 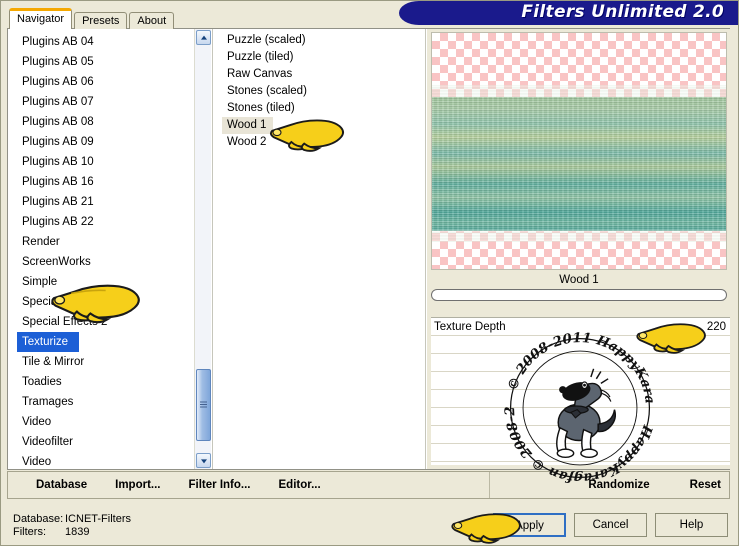 What do you see at coordinates (102, 182) in the screenshot?
I see `category-item: Plugins AB 16` at bounding box center [102, 182].